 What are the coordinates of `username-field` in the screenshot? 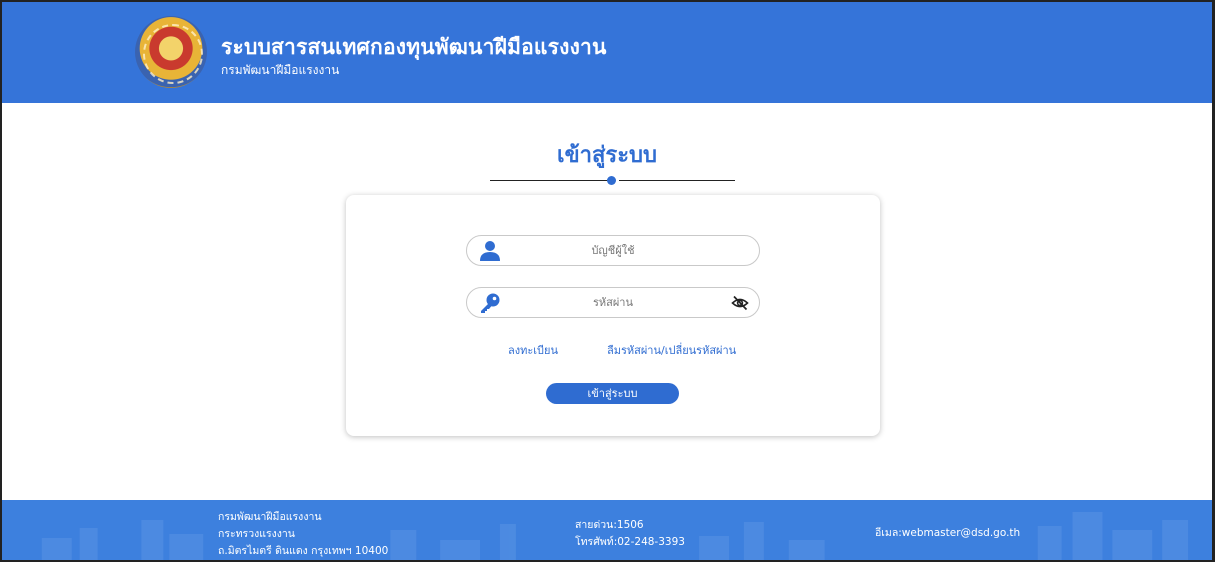 It's located at (613, 250).